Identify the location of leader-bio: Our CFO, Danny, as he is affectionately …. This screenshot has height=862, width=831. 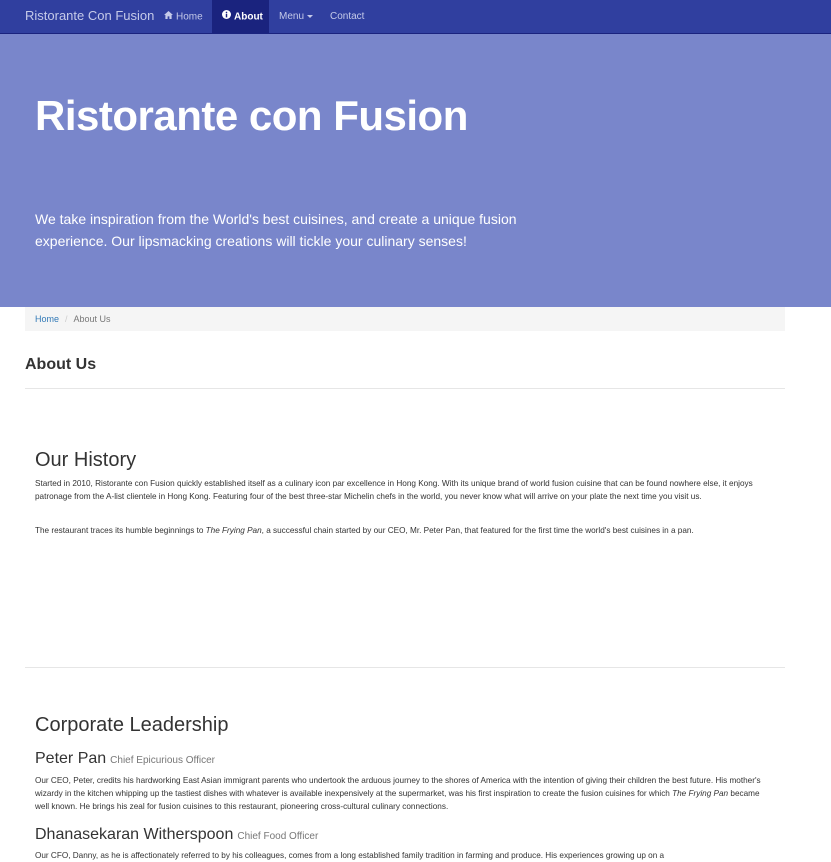
(350, 855).